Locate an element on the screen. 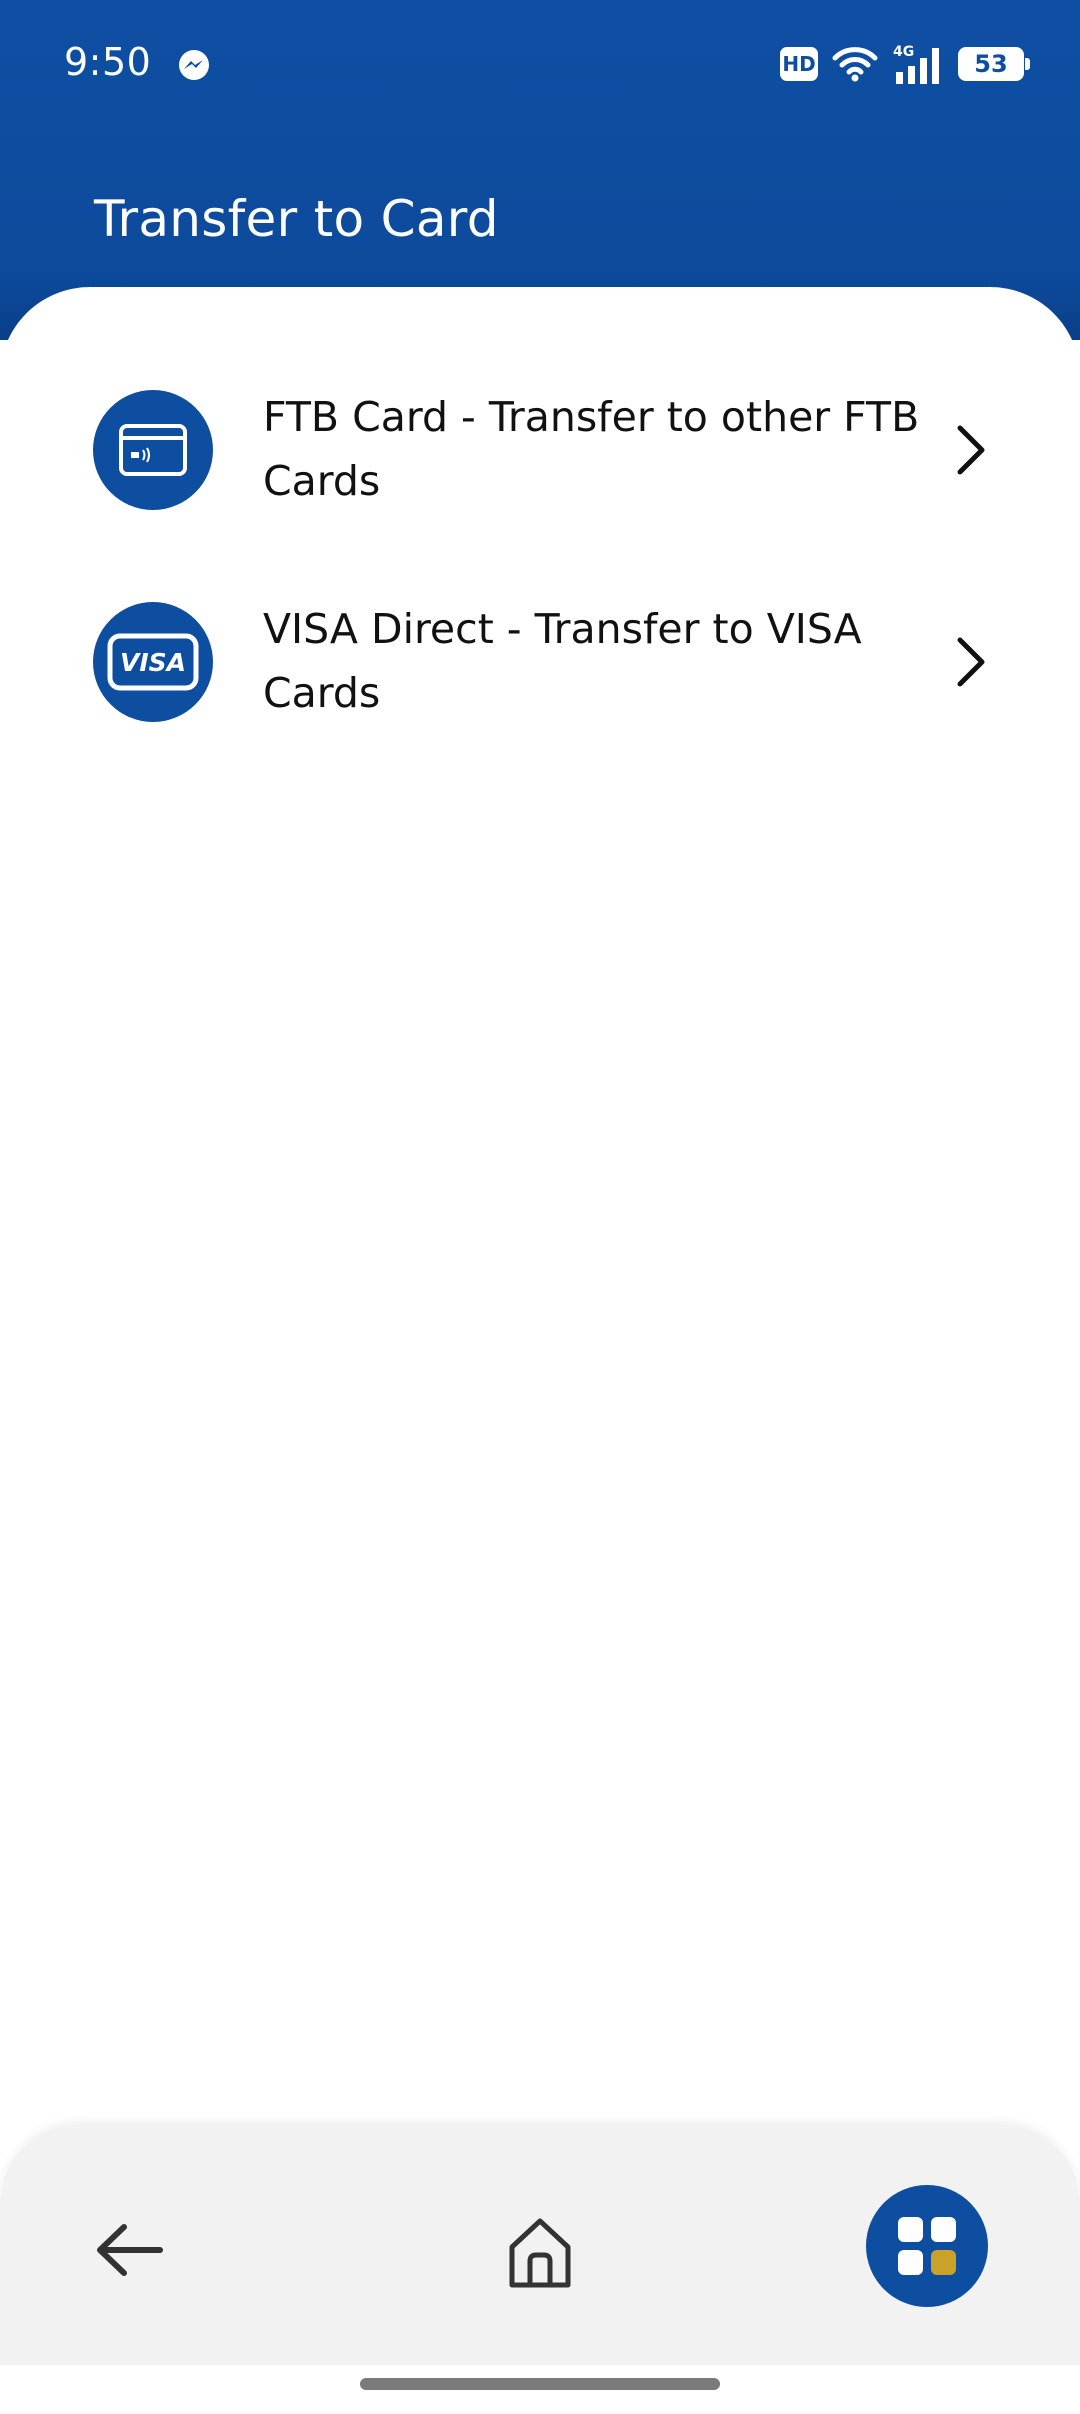 The width and height of the screenshot is (1080, 2414). network-type-label: 4G is located at coordinates (903, 52).